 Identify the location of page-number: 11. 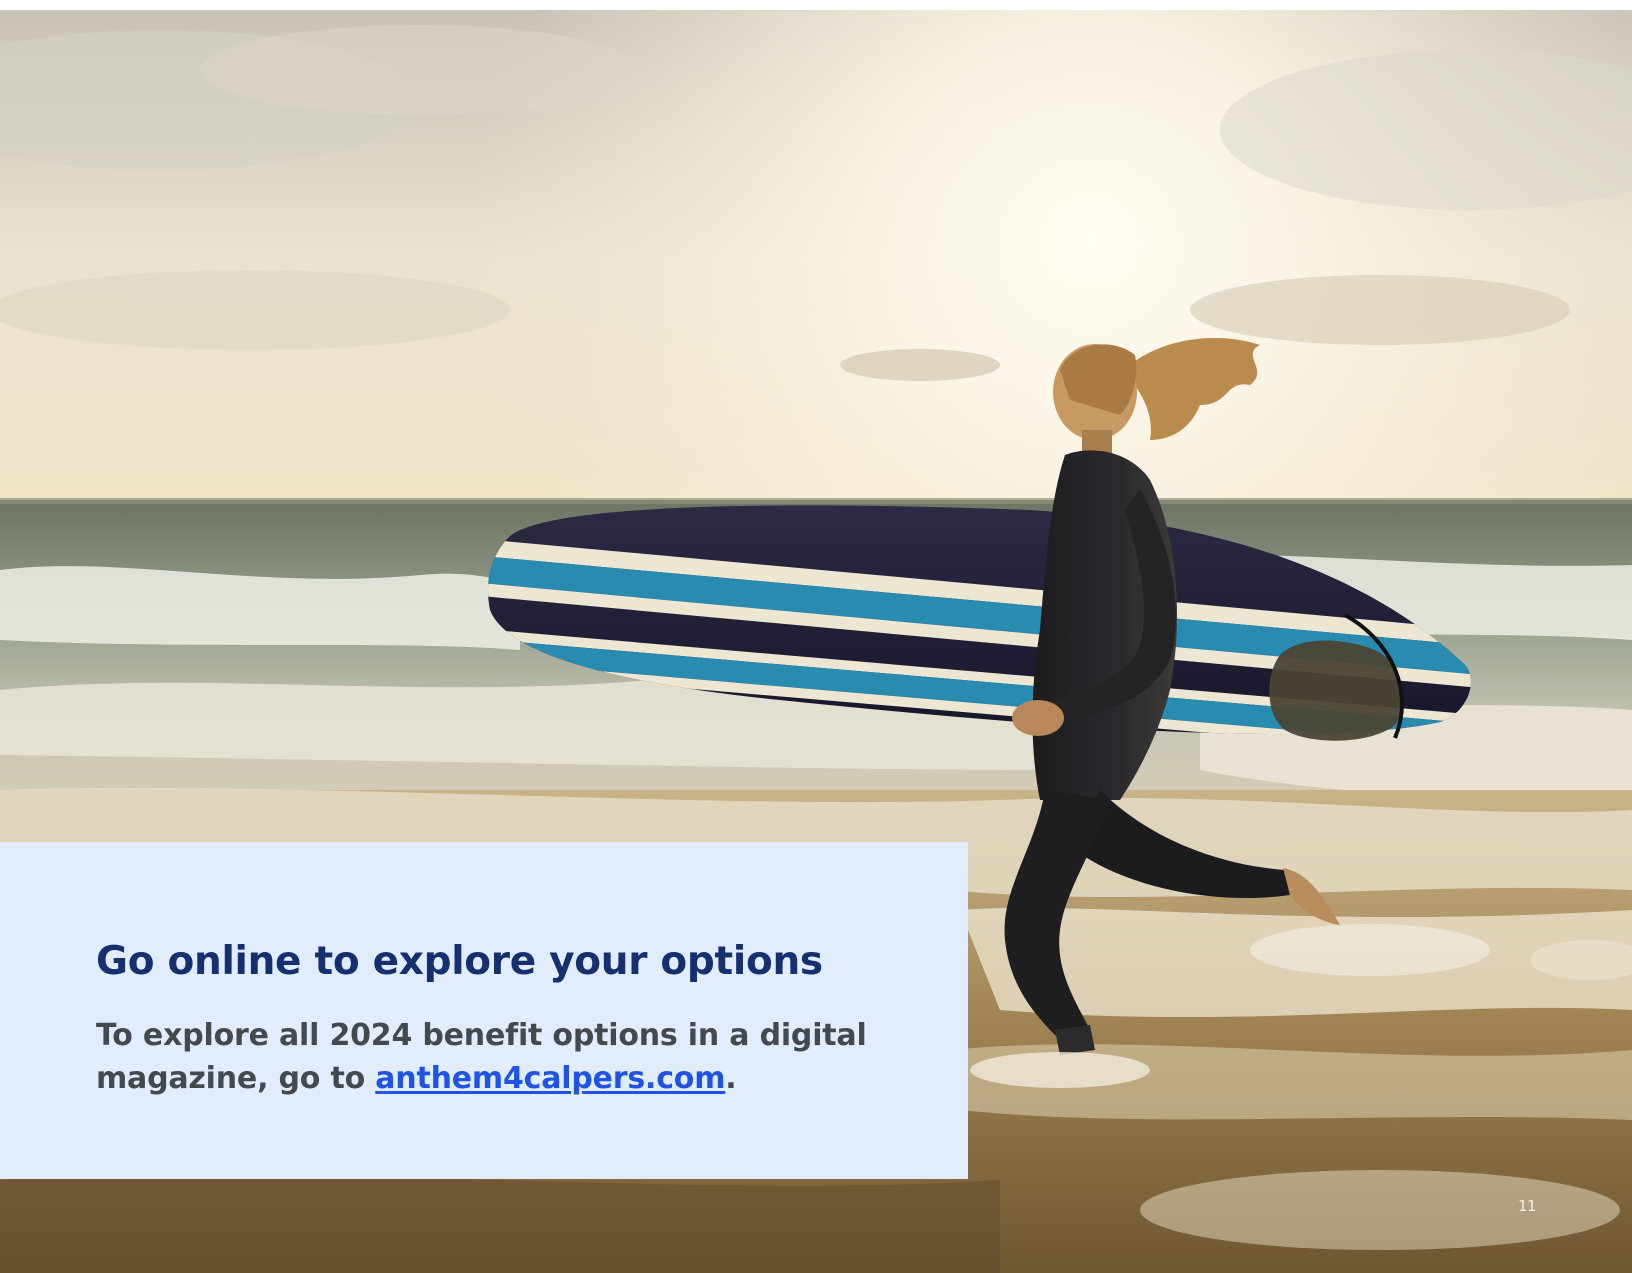
(1527, 1206).